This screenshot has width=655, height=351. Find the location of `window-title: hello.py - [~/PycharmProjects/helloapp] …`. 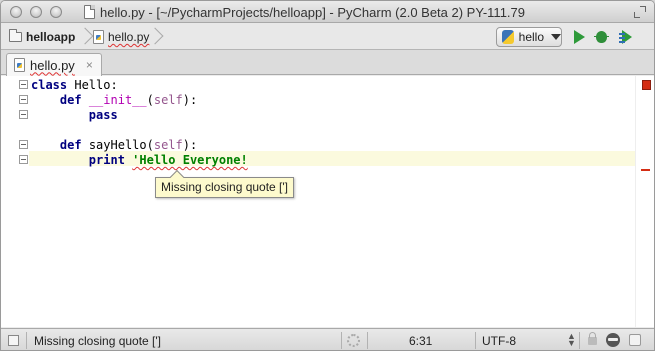

window-title: hello.py - [~/PycharmProjects/helloapp] … is located at coordinates (312, 12).